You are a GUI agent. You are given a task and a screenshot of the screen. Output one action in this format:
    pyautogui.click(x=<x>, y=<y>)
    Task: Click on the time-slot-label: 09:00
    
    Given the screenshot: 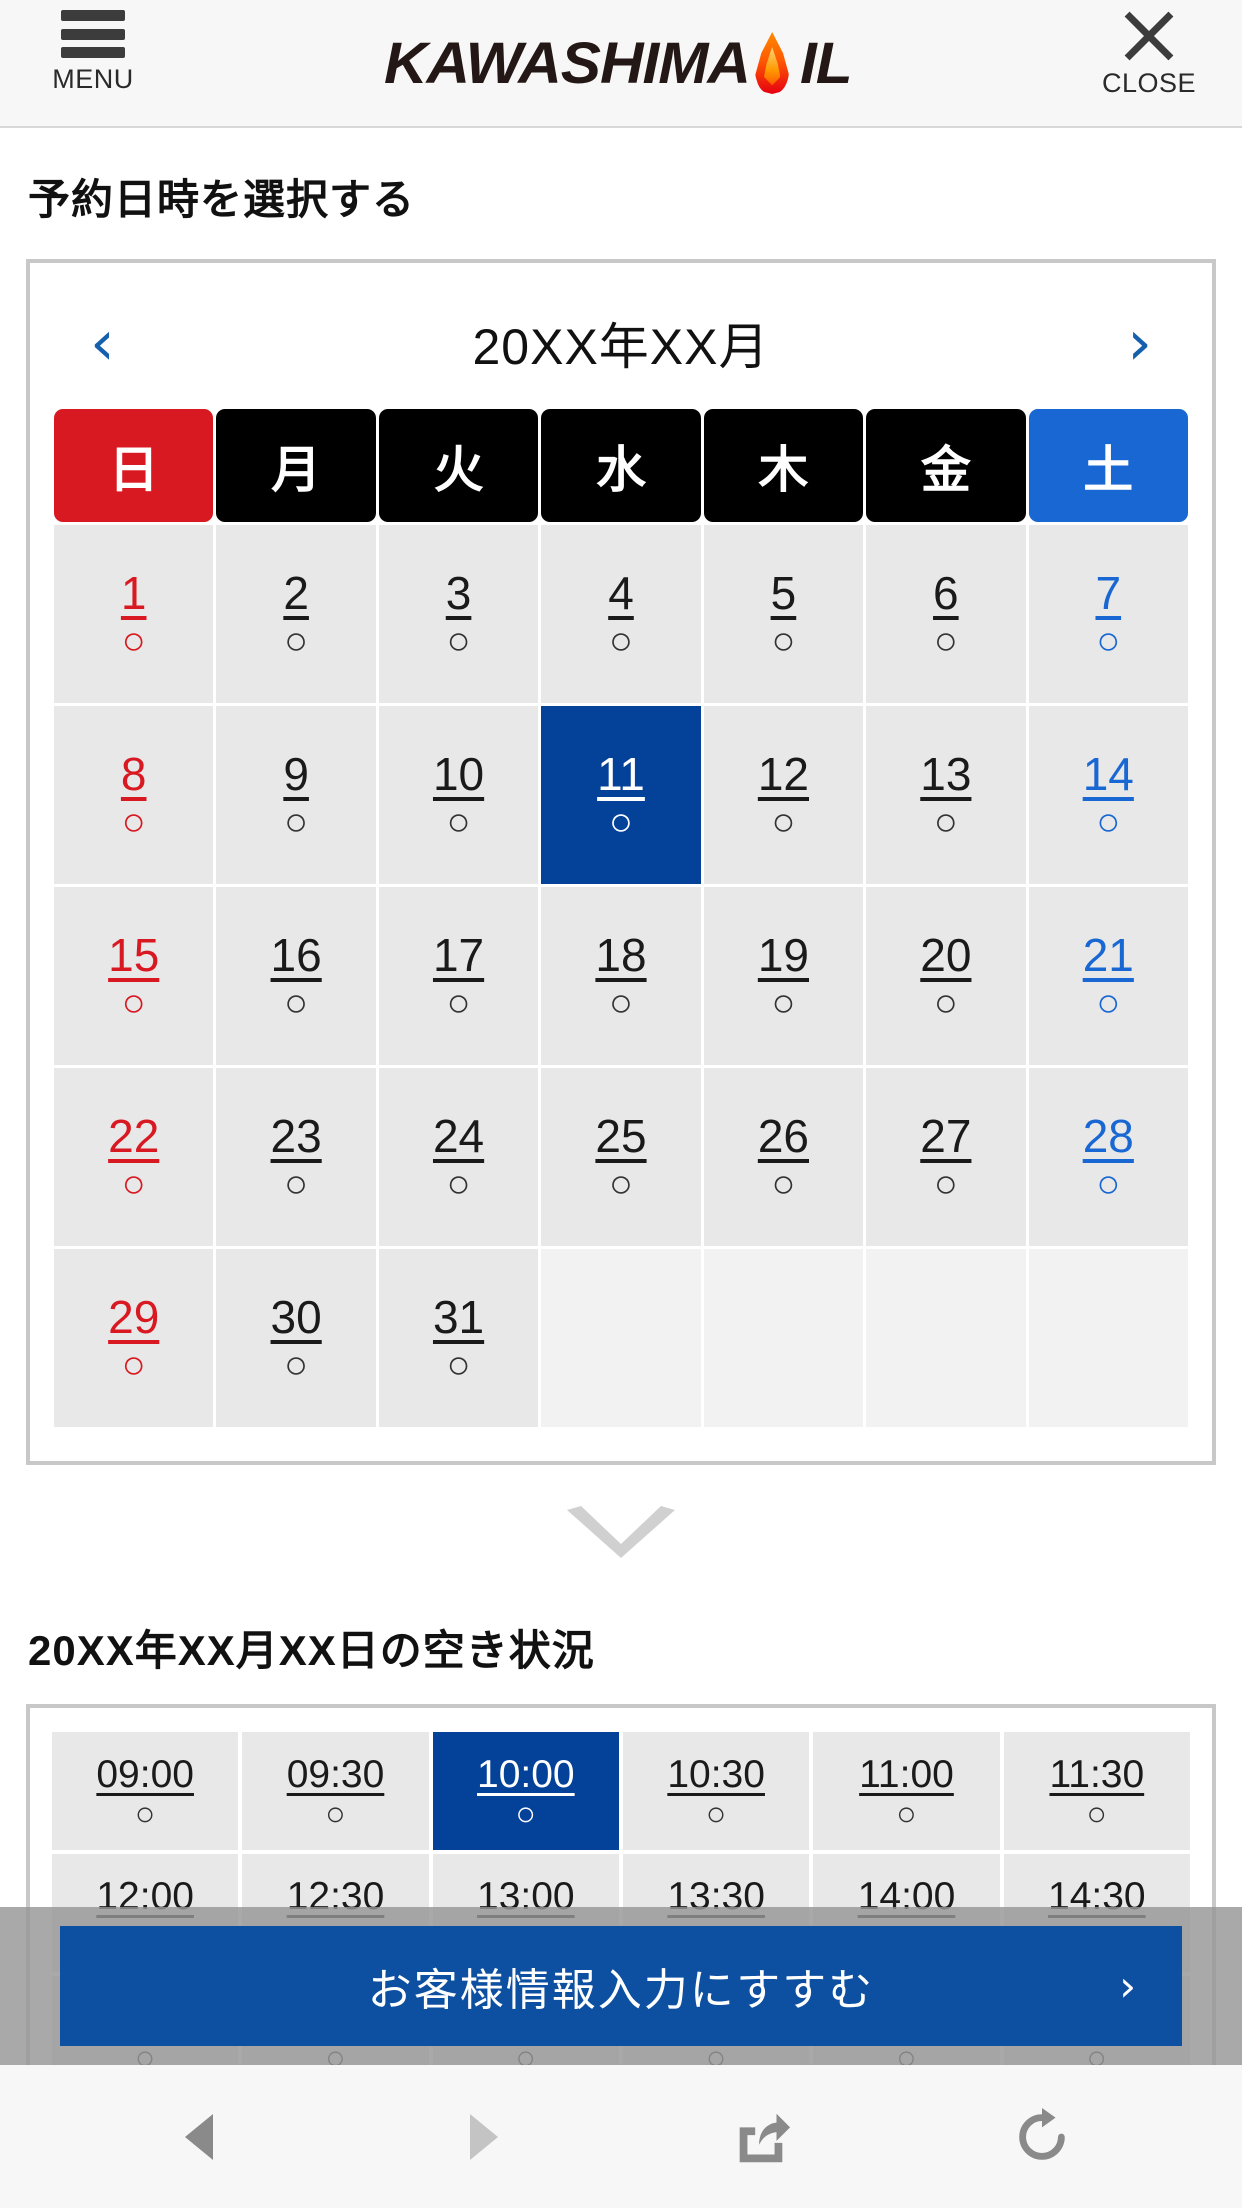 What is the action you would take?
    pyautogui.click(x=145, y=1774)
    